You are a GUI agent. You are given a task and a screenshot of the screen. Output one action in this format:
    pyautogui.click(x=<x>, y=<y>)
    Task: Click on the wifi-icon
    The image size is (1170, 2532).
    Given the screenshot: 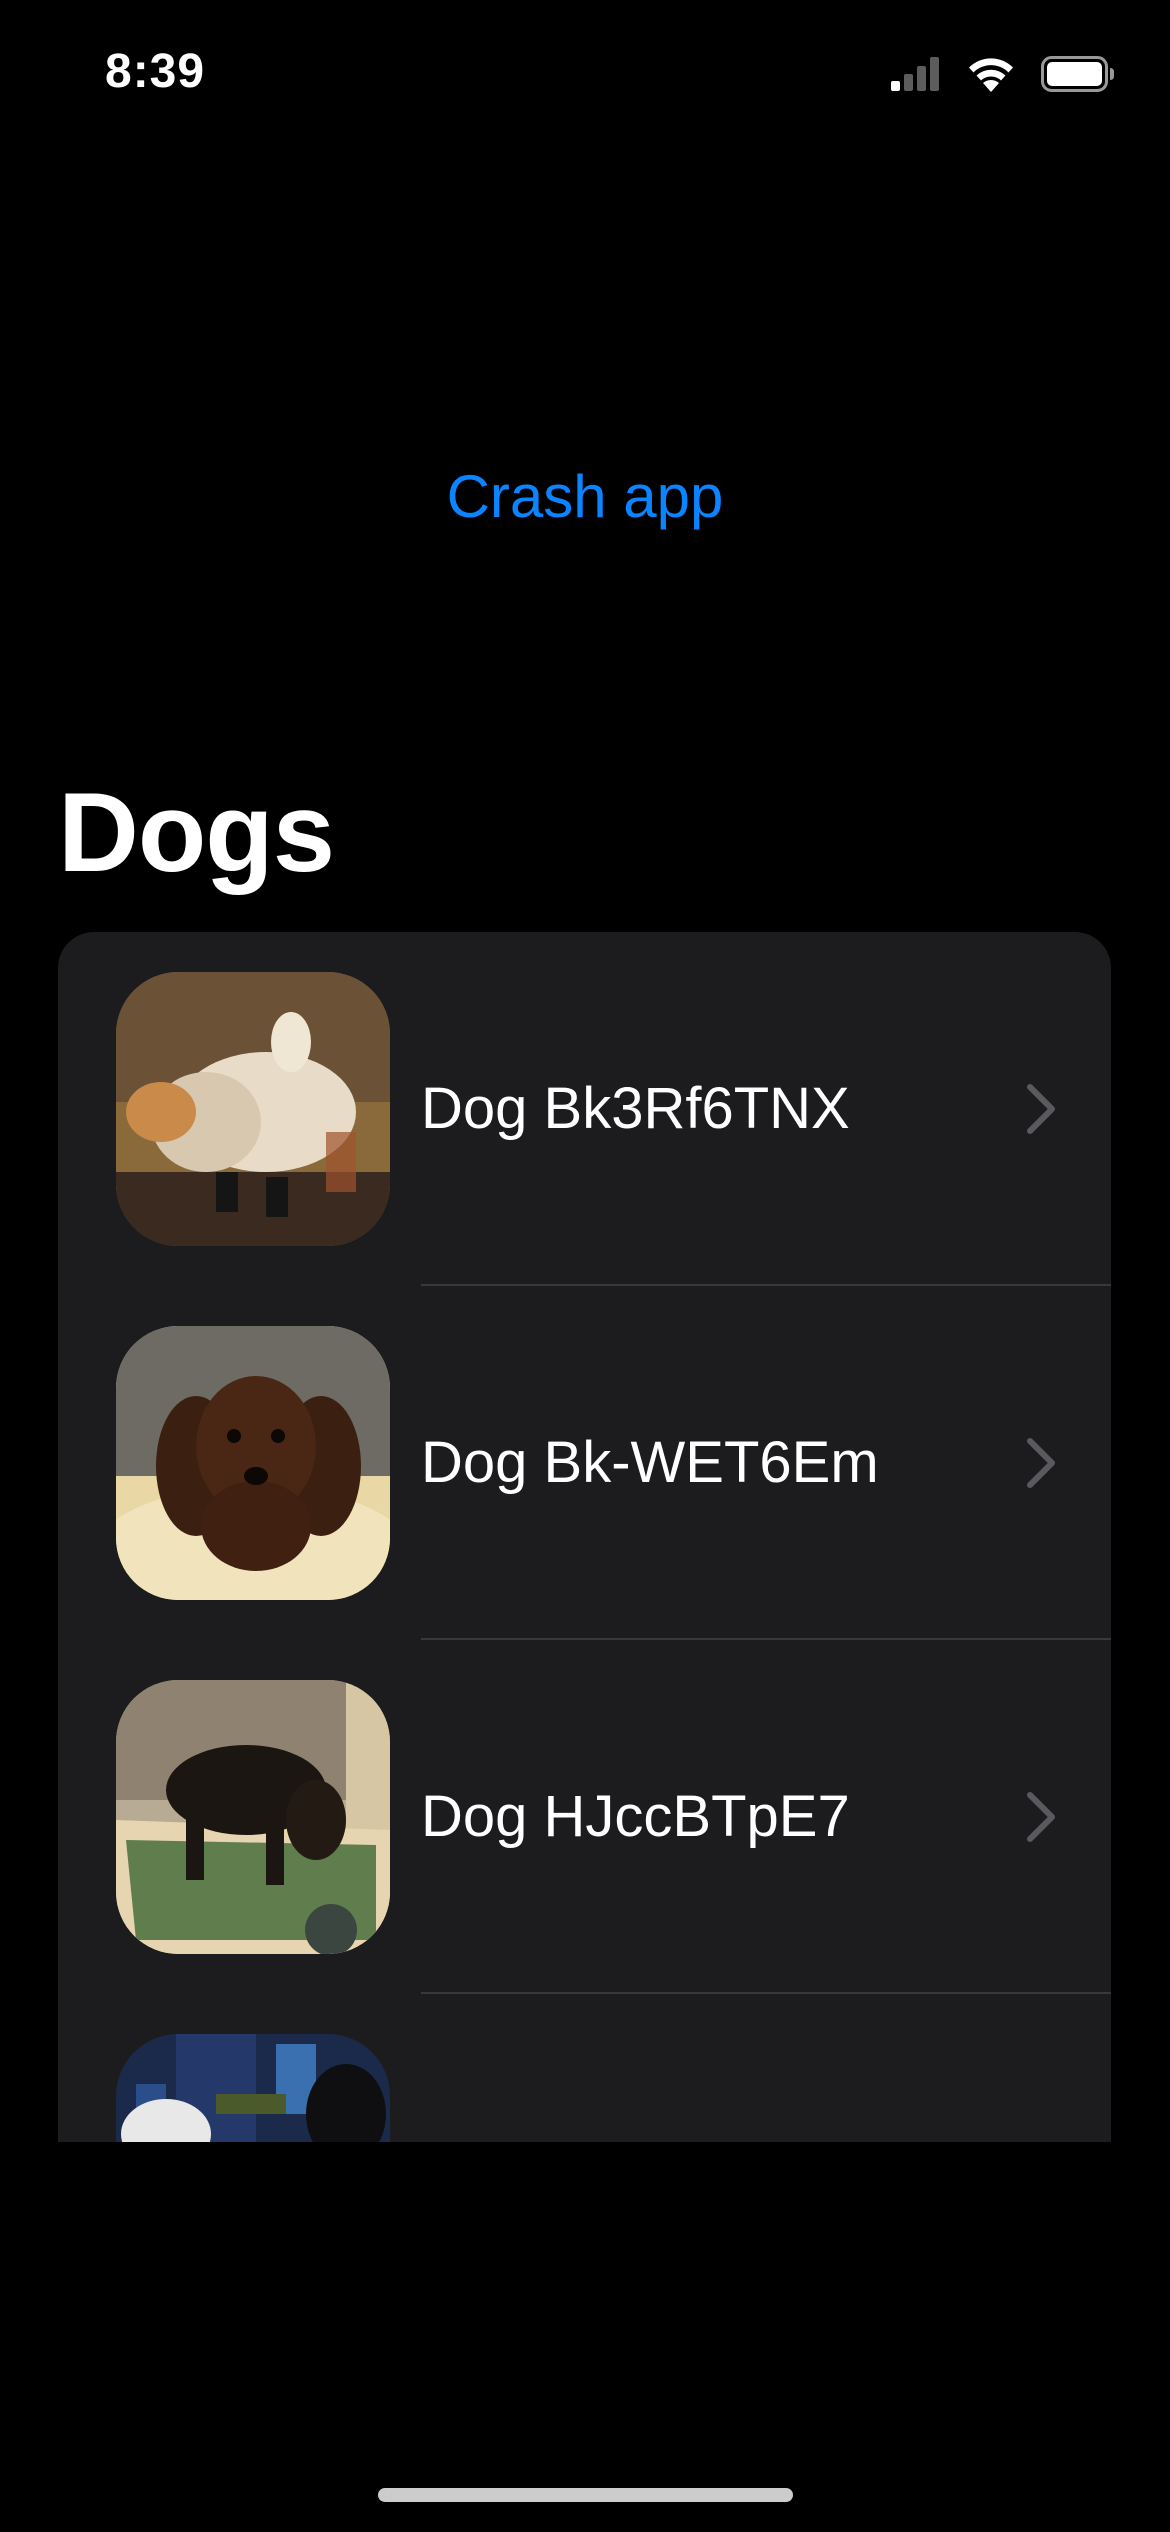 What is the action you would take?
    pyautogui.click(x=991, y=75)
    